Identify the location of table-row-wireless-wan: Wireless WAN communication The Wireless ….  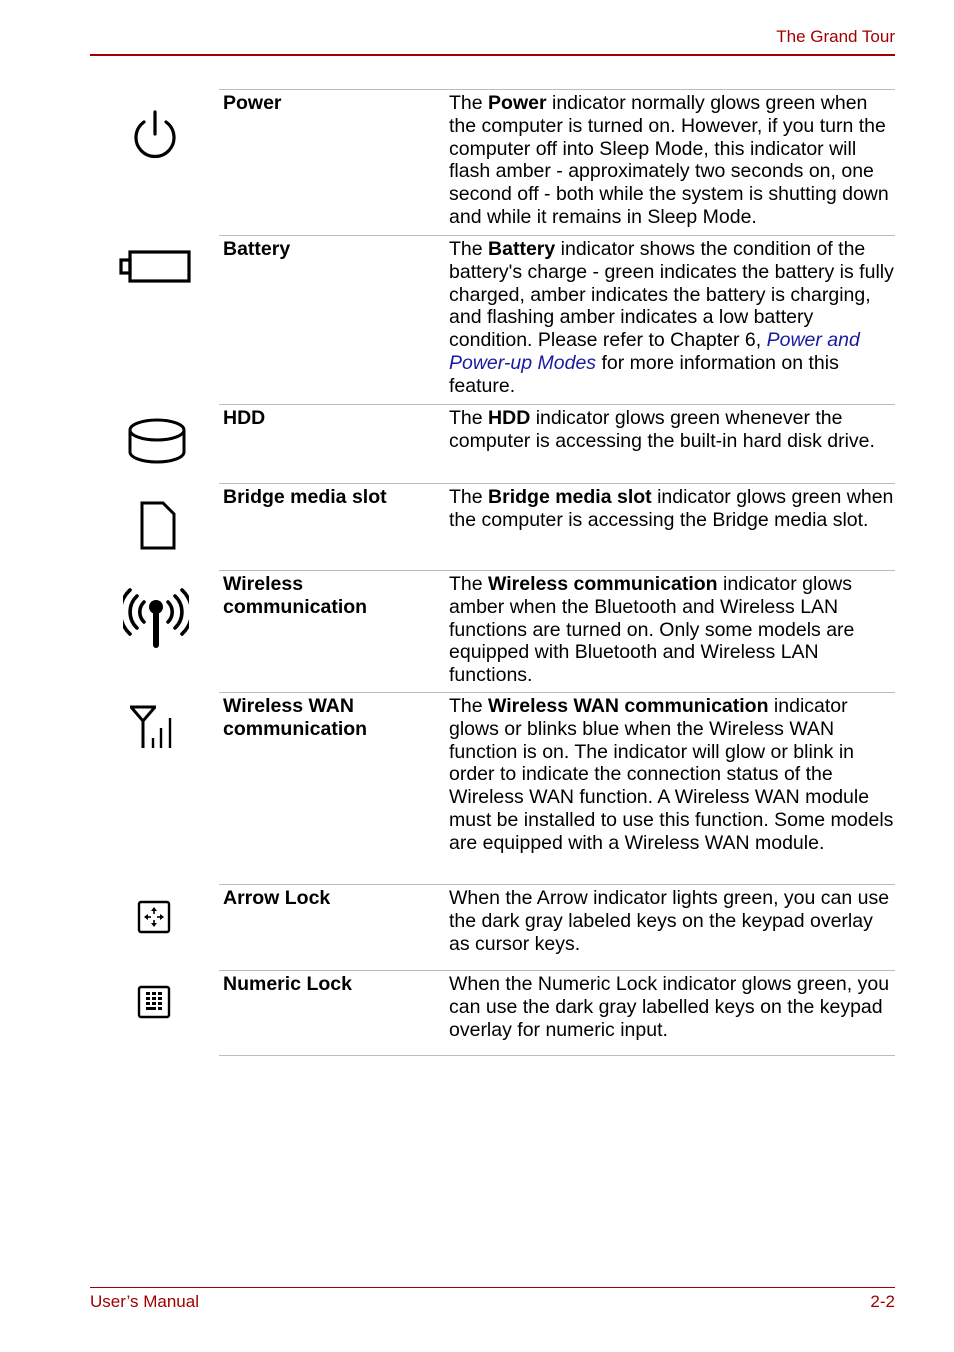
(557, 788).